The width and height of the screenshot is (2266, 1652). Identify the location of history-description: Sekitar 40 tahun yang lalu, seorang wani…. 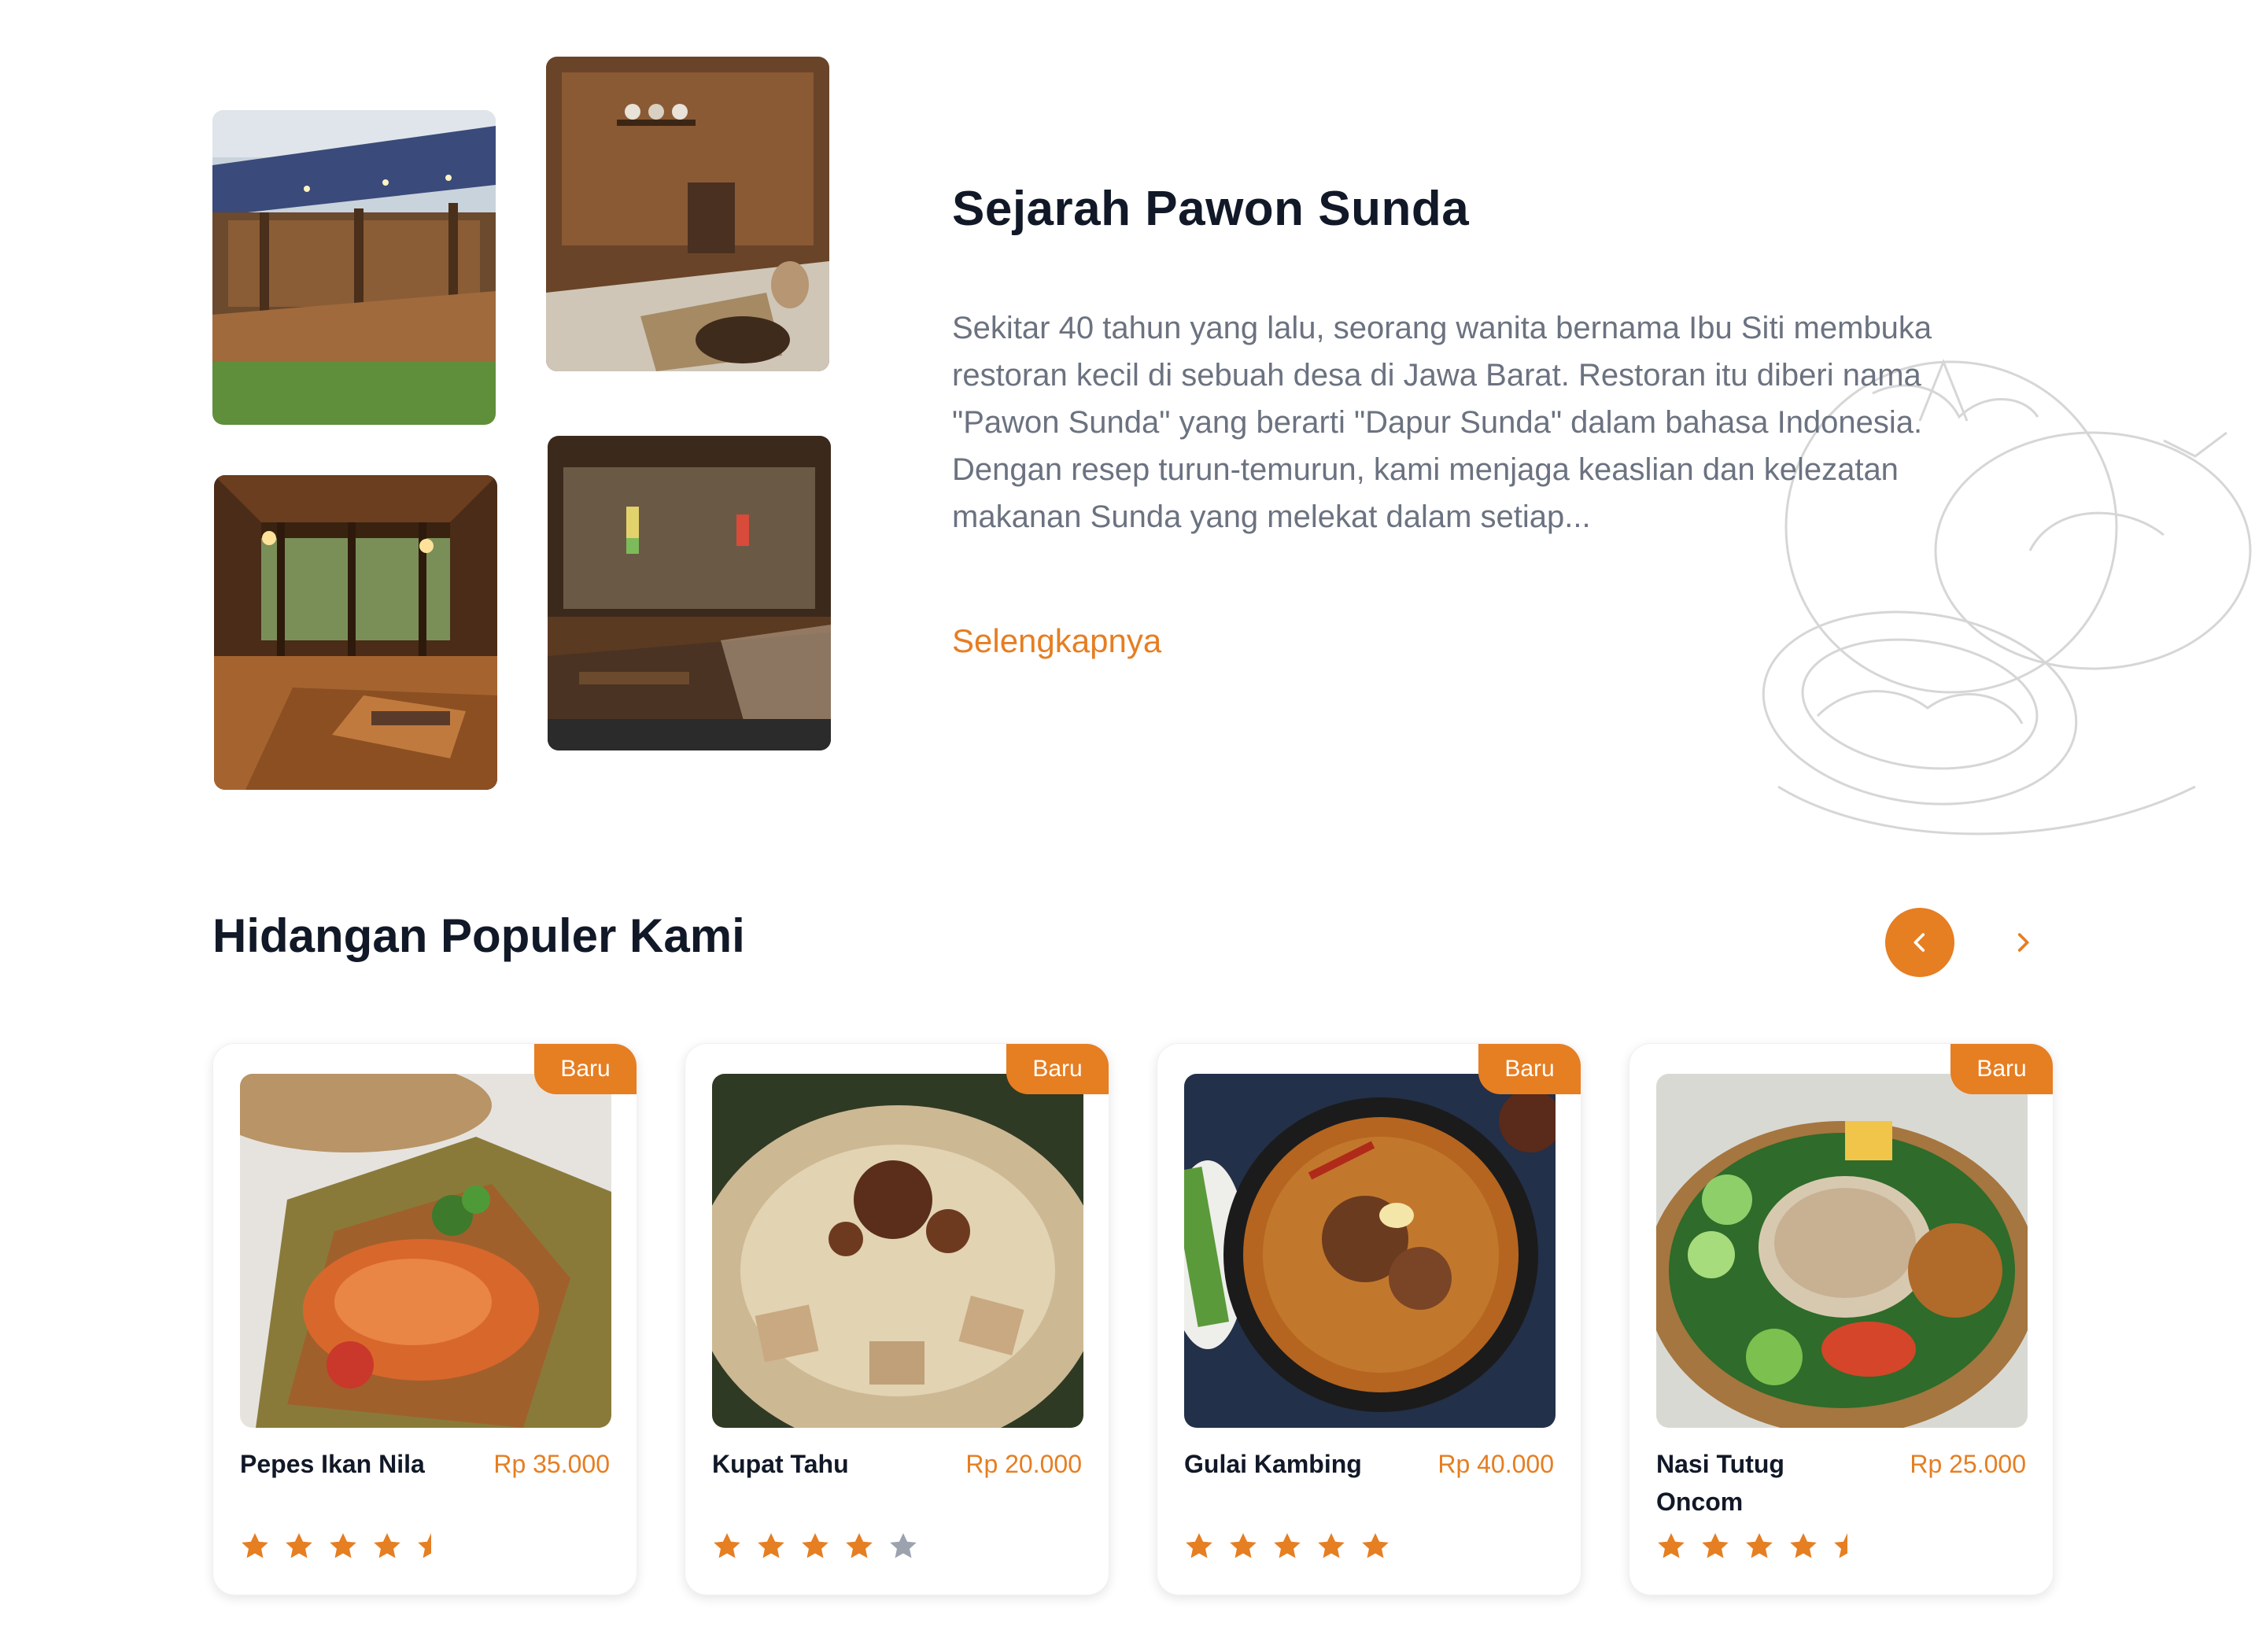
(1442, 422).